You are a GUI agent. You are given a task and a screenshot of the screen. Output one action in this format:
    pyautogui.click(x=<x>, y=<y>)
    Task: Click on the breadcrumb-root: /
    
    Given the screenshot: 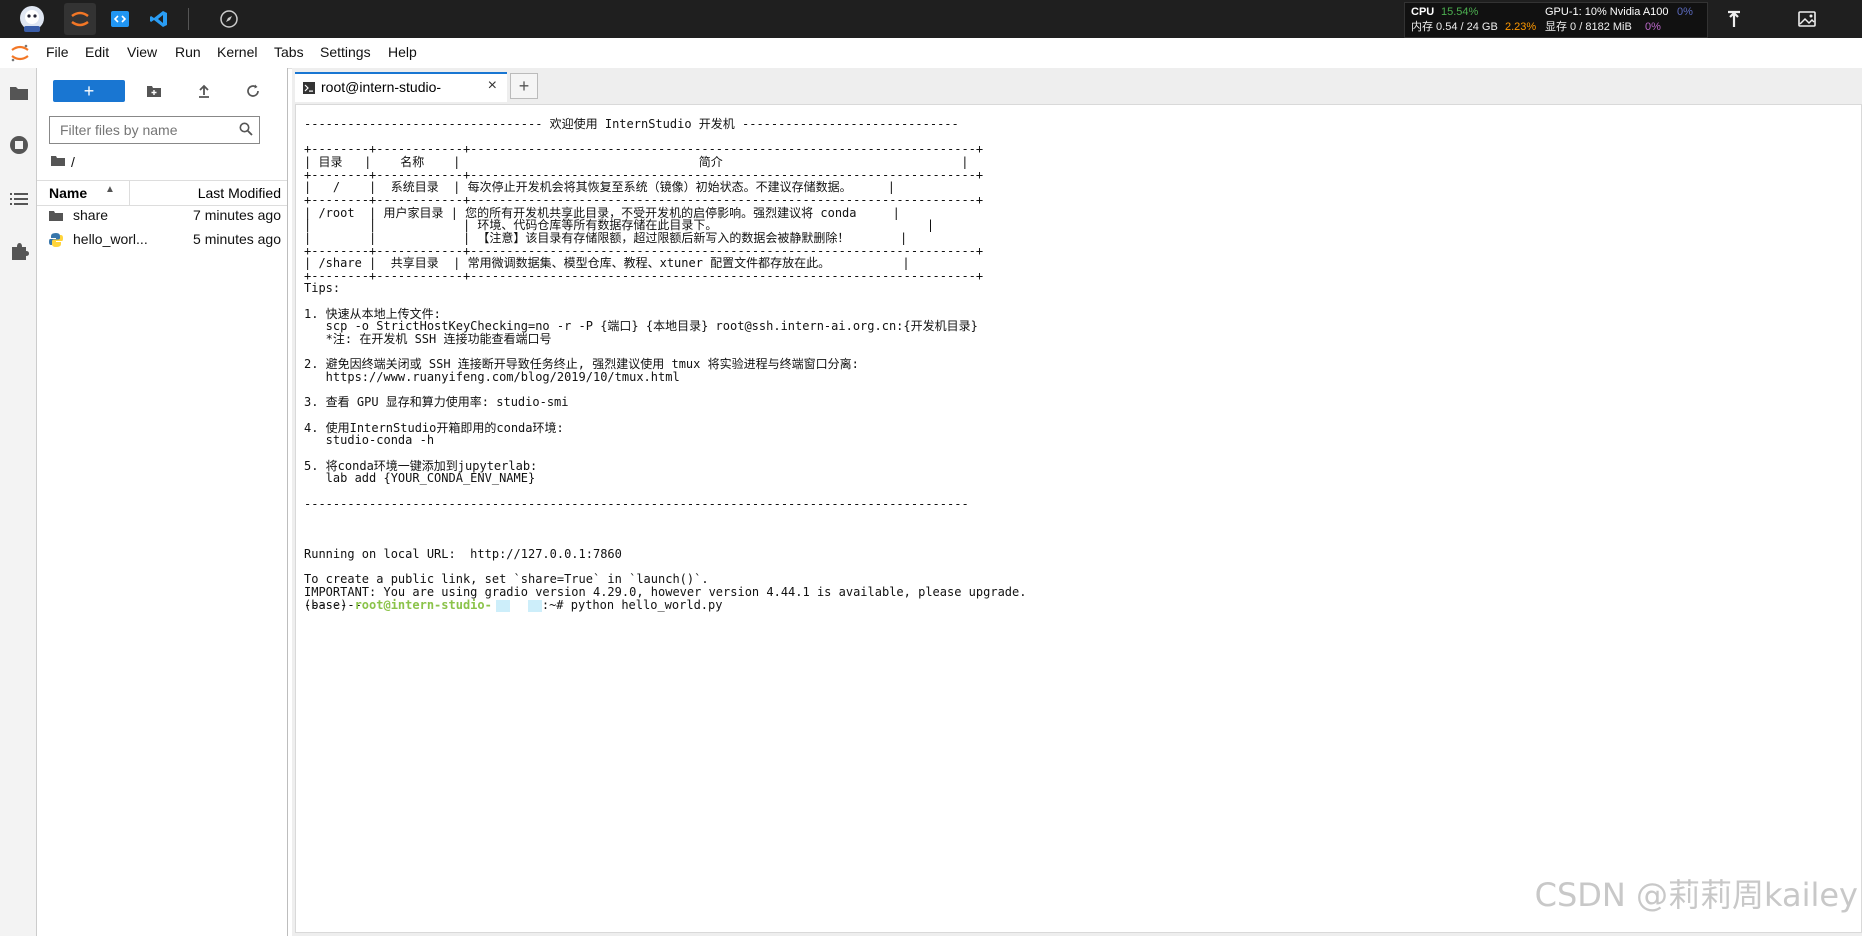 What is the action you would take?
    pyautogui.click(x=73, y=162)
    